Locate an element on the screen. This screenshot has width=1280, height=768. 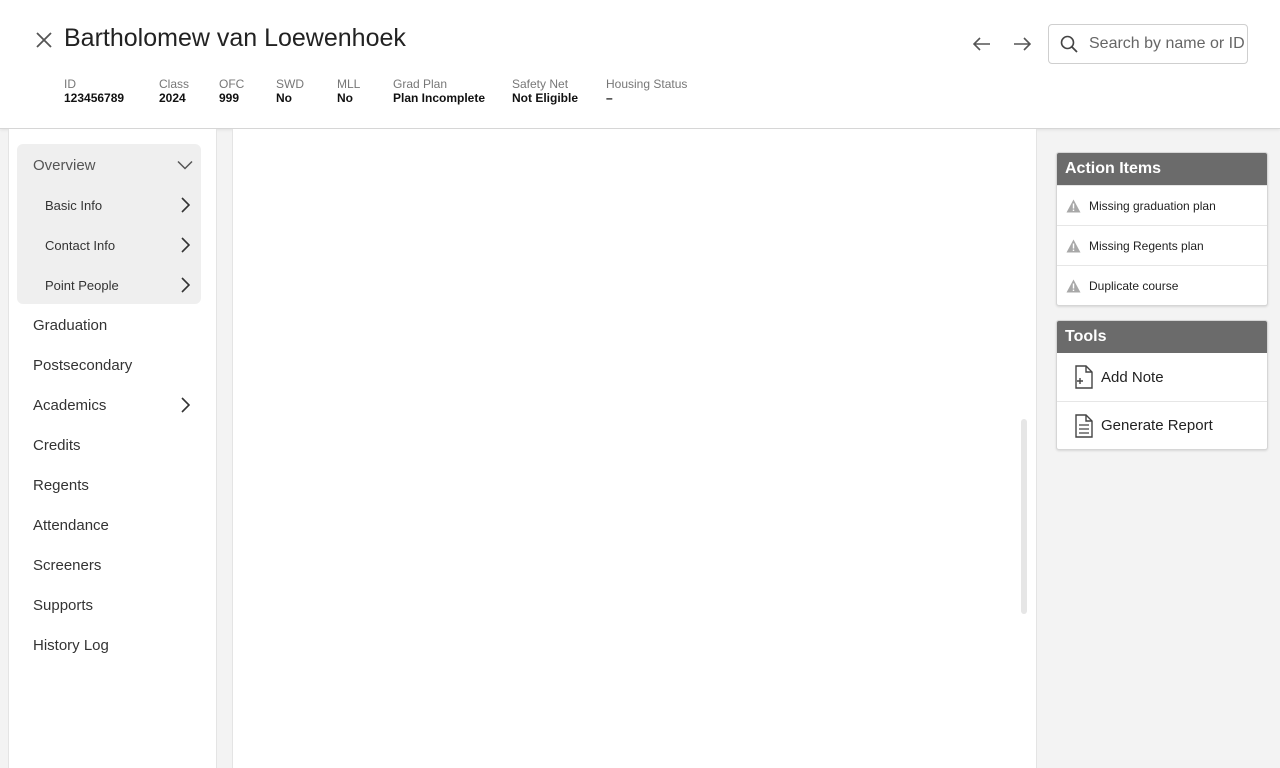
sidebar-item-regents: Regents is located at coordinates (113, 485).